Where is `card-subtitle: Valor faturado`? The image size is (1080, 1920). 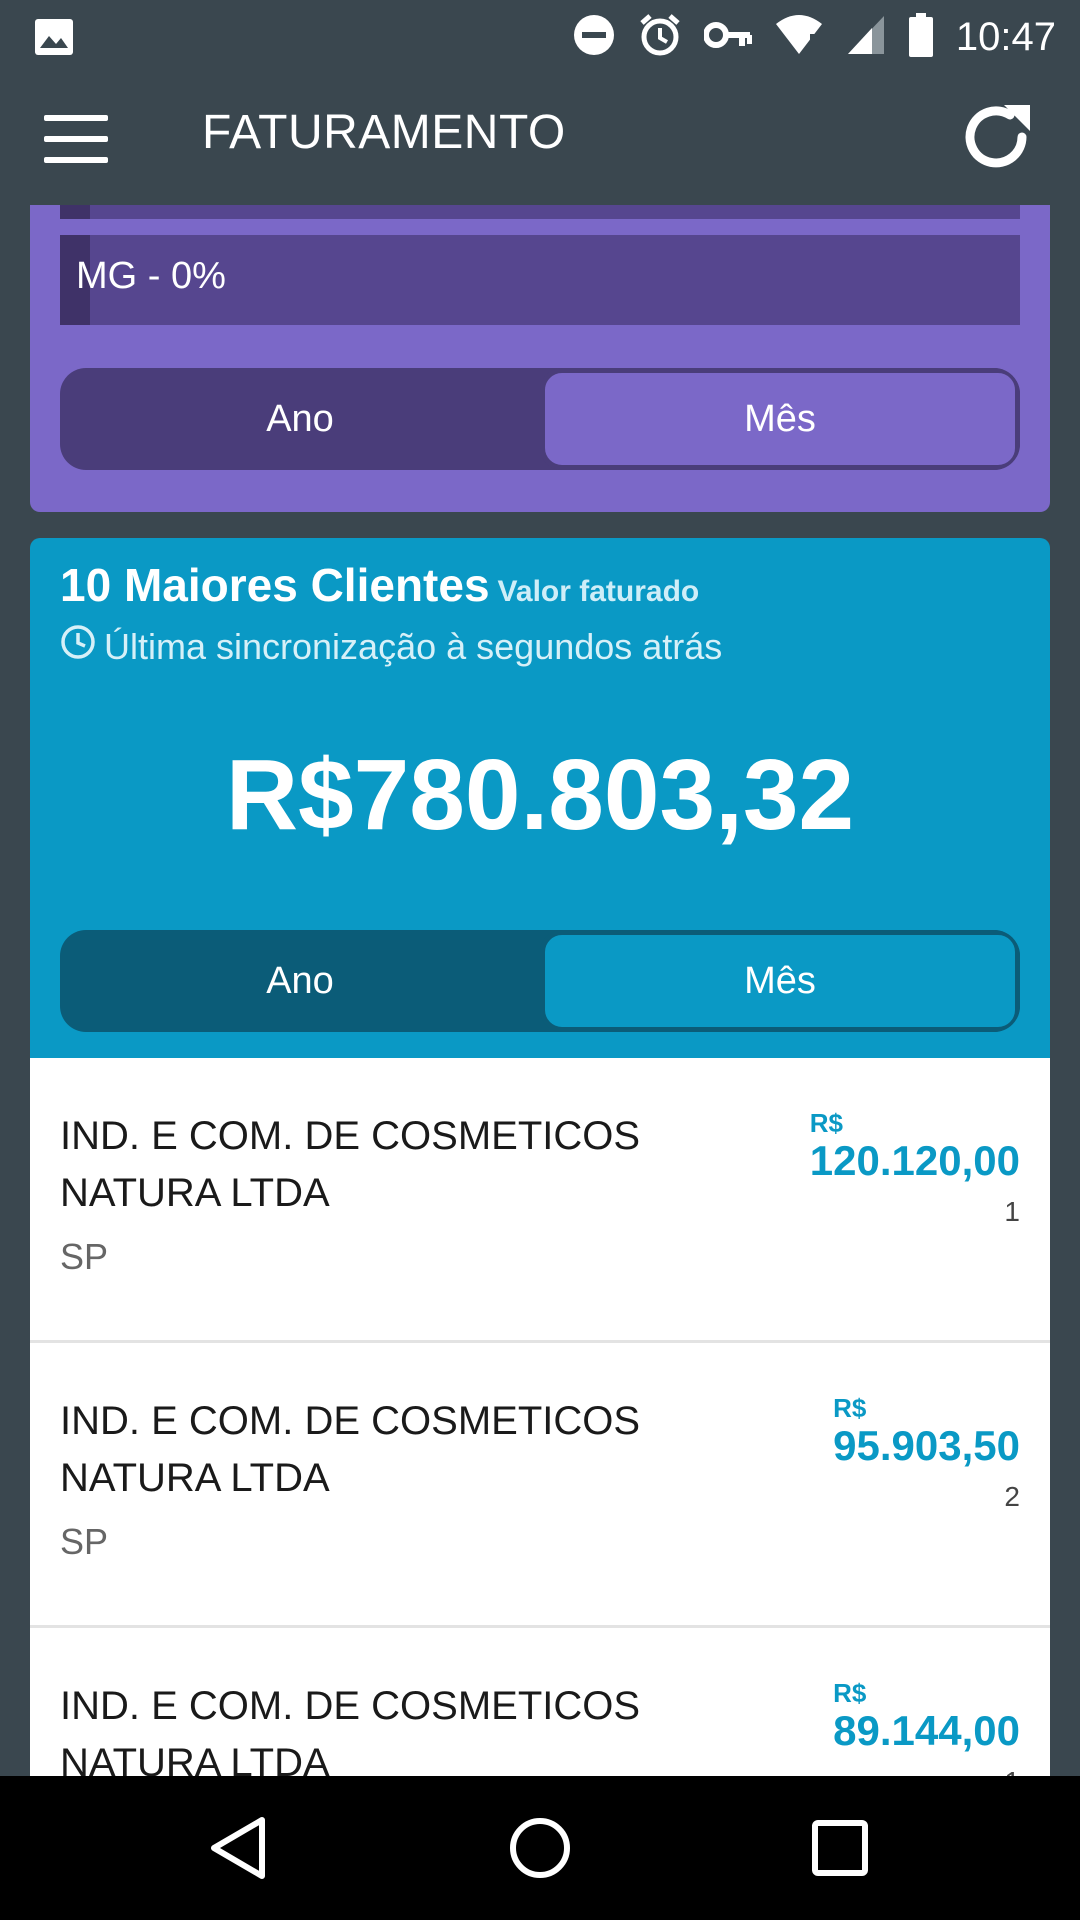 card-subtitle: Valor faturado is located at coordinates (598, 591).